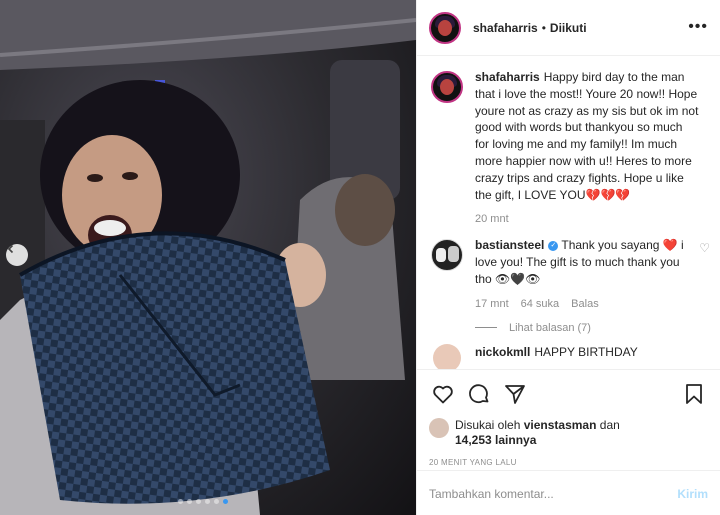 The height and width of the screenshot is (515, 720). Describe the element at coordinates (225, 501) in the screenshot. I see `carousel-dot-active` at that location.